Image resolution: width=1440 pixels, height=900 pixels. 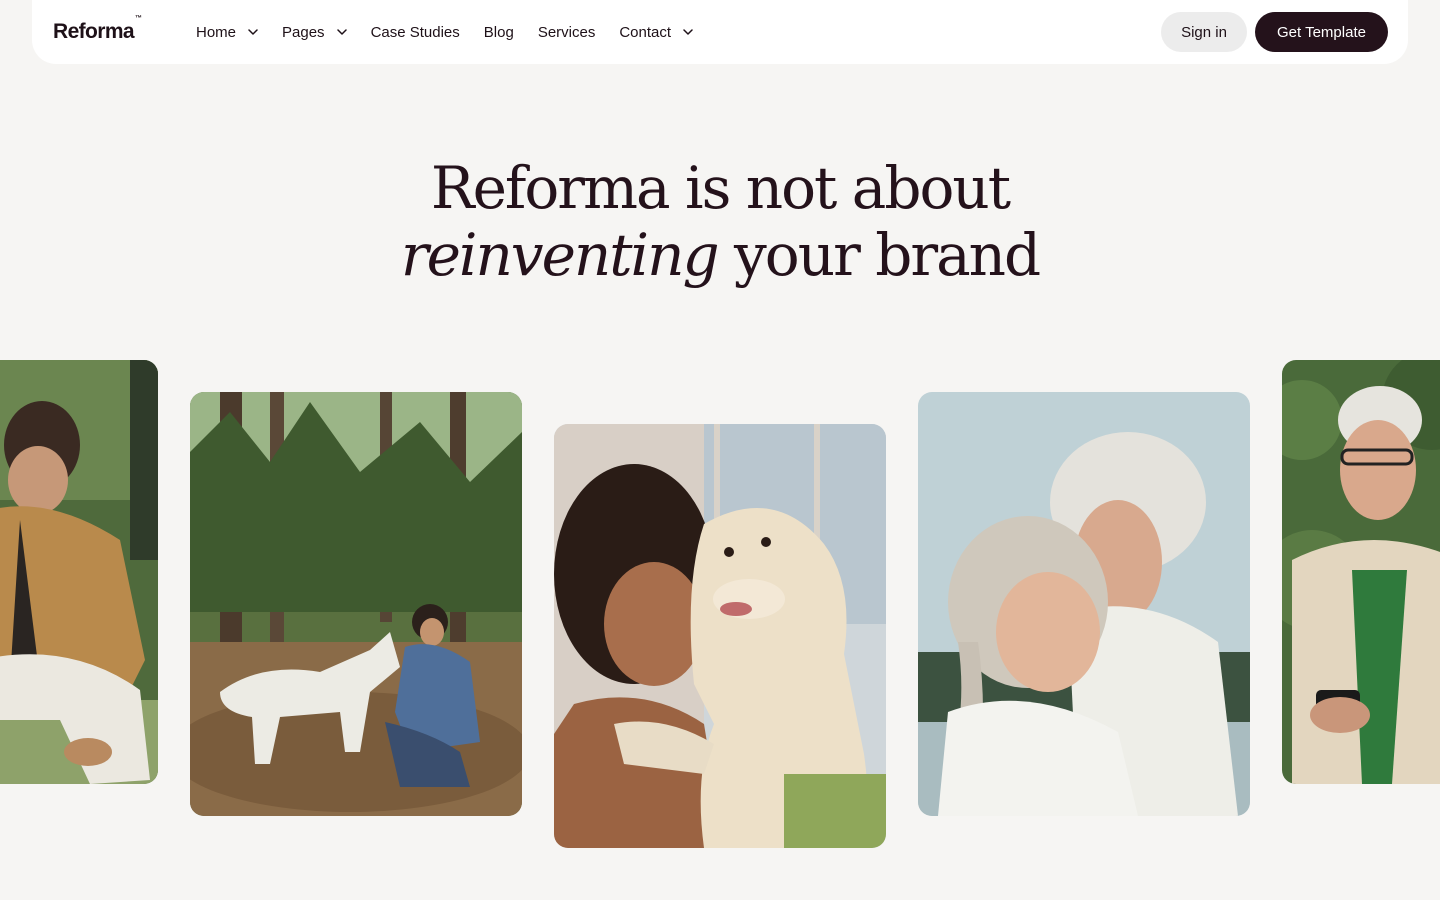 What do you see at coordinates (645, 32) in the screenshot?
I see `nav-item-label: Contact` at bounding box center [645, 32].